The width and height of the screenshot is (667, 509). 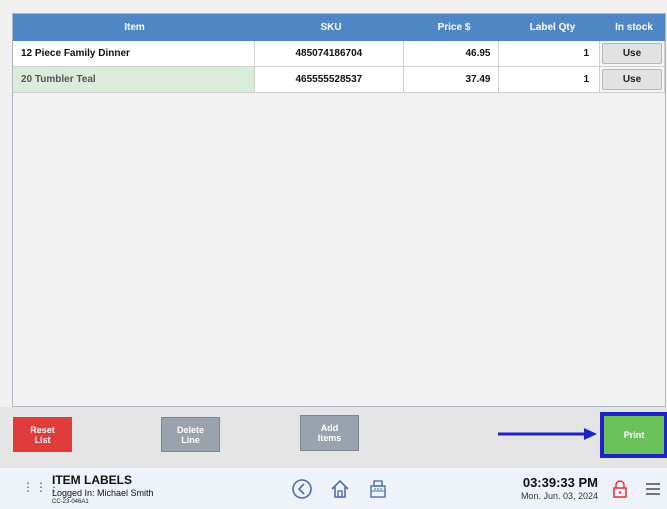 What do you see at coordinates (331, 27) in the screenshot?
I see `header-sku: SKU` at bounding box center [331, 27].